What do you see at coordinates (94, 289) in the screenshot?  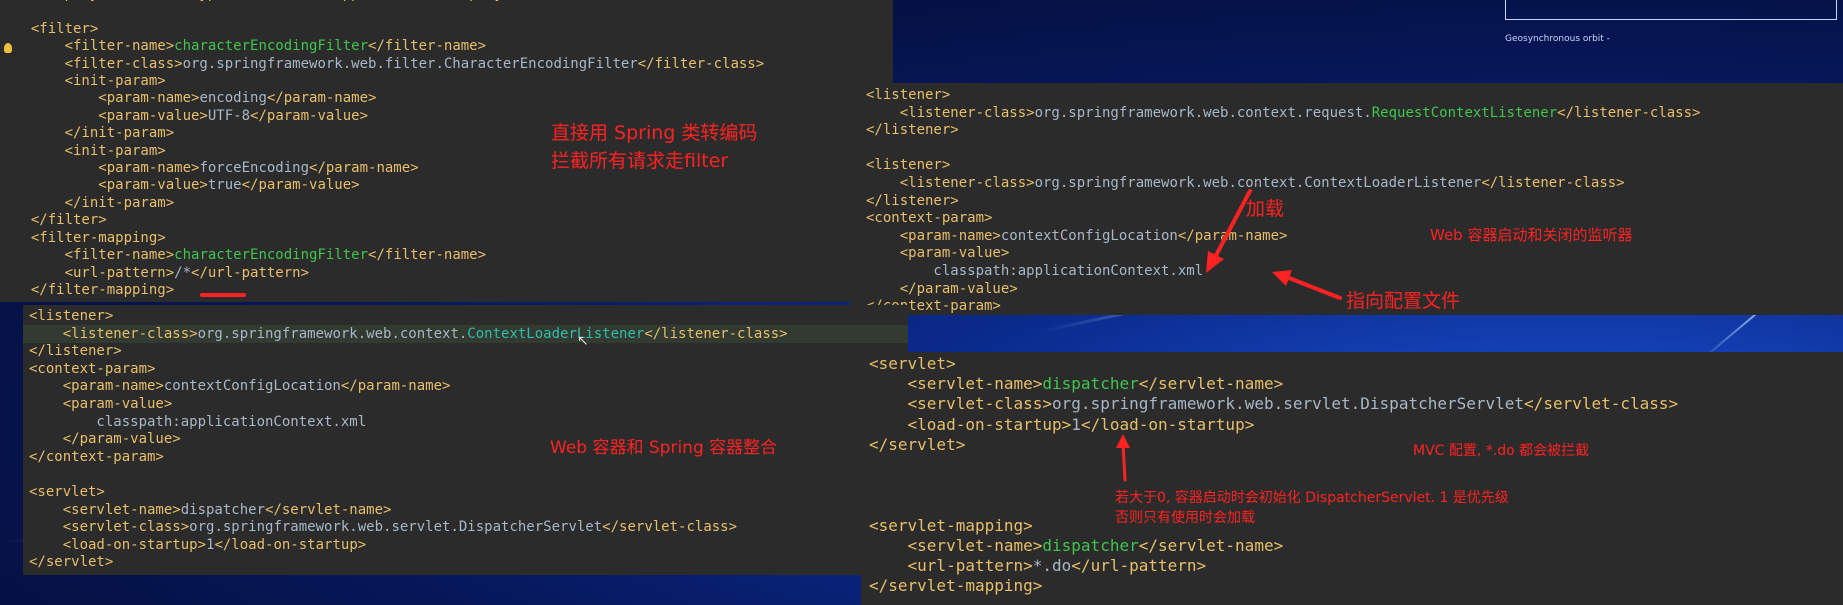 I see `code-token: </filter-mapping>` at bounding box center [94, 289].